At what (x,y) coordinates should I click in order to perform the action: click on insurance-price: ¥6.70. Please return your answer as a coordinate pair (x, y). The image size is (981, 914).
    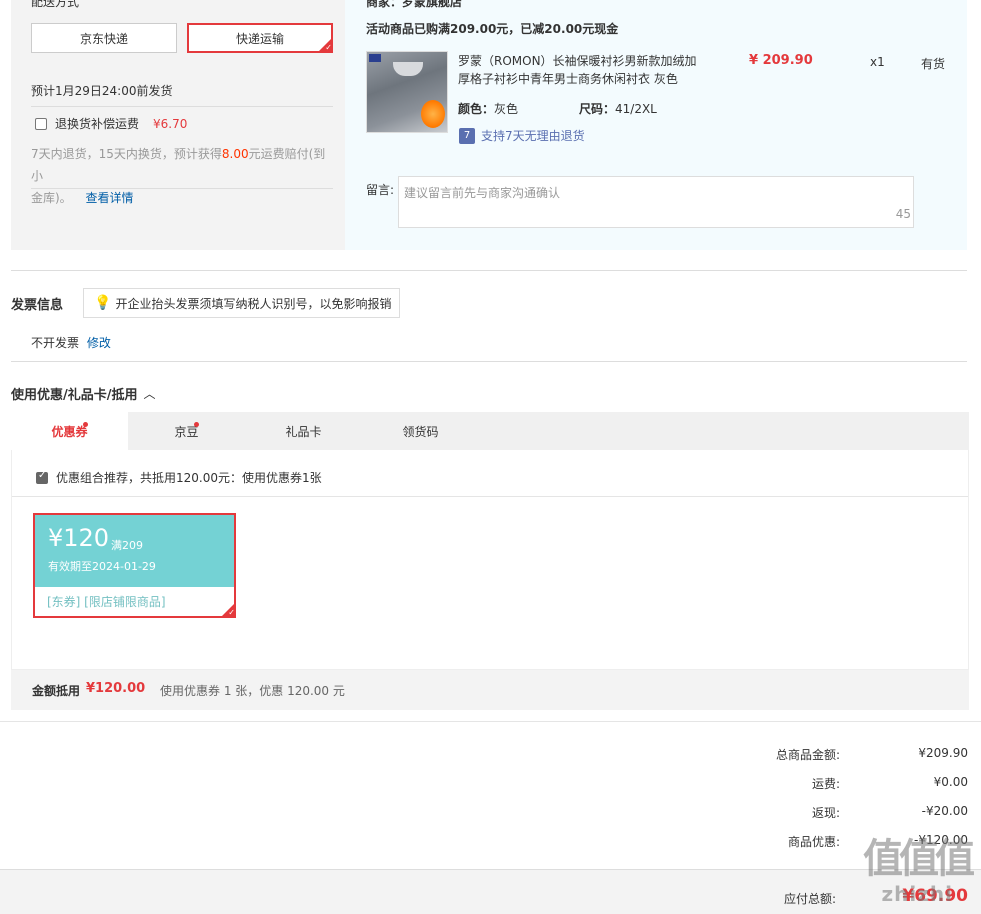
    Looking at the image, I should click on (170, 123).